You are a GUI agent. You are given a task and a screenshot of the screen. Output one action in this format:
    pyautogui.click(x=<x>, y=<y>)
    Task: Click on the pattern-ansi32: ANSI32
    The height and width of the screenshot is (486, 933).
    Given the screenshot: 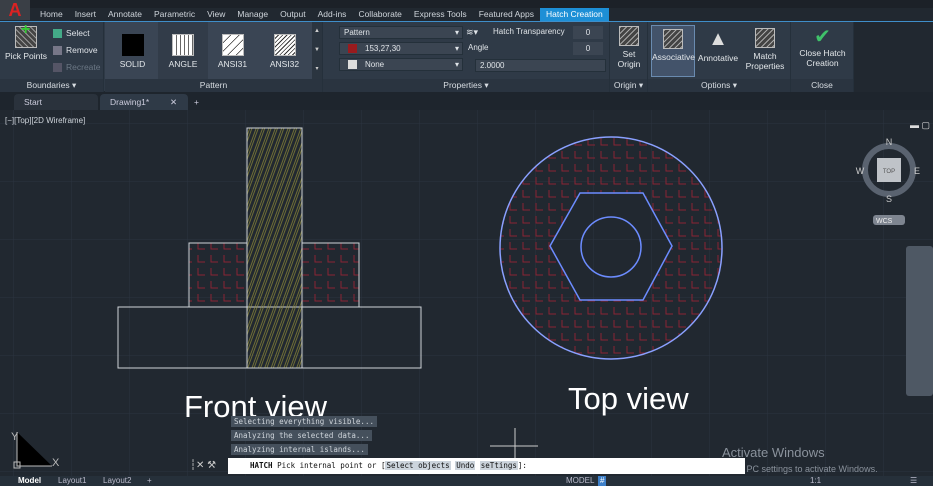 What is the action you would take?
    pyautogui.click(x=284, y=51)
    